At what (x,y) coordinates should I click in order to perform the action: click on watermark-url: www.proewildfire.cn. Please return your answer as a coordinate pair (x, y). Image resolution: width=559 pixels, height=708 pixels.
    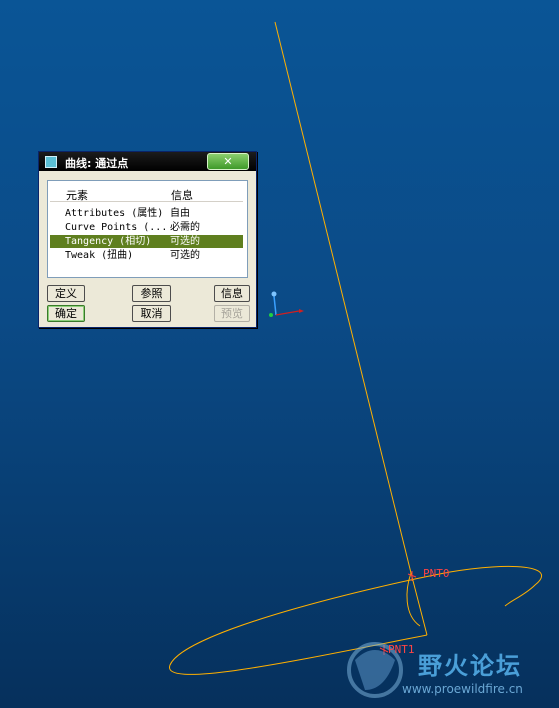
    Looking at the image, I should click on (462, 689).